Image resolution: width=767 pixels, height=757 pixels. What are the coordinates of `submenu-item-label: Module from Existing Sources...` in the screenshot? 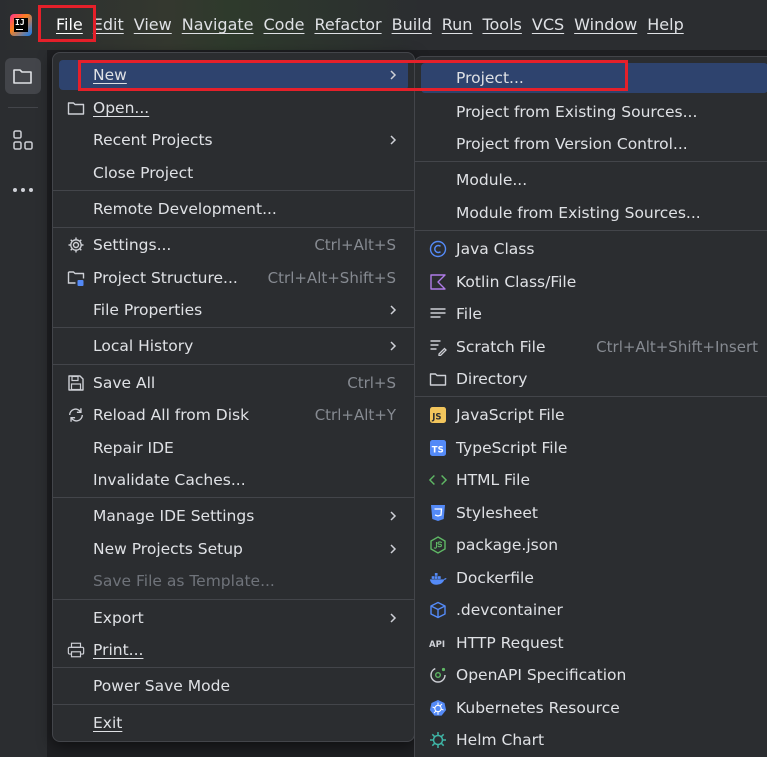 It's located at (578, 213).